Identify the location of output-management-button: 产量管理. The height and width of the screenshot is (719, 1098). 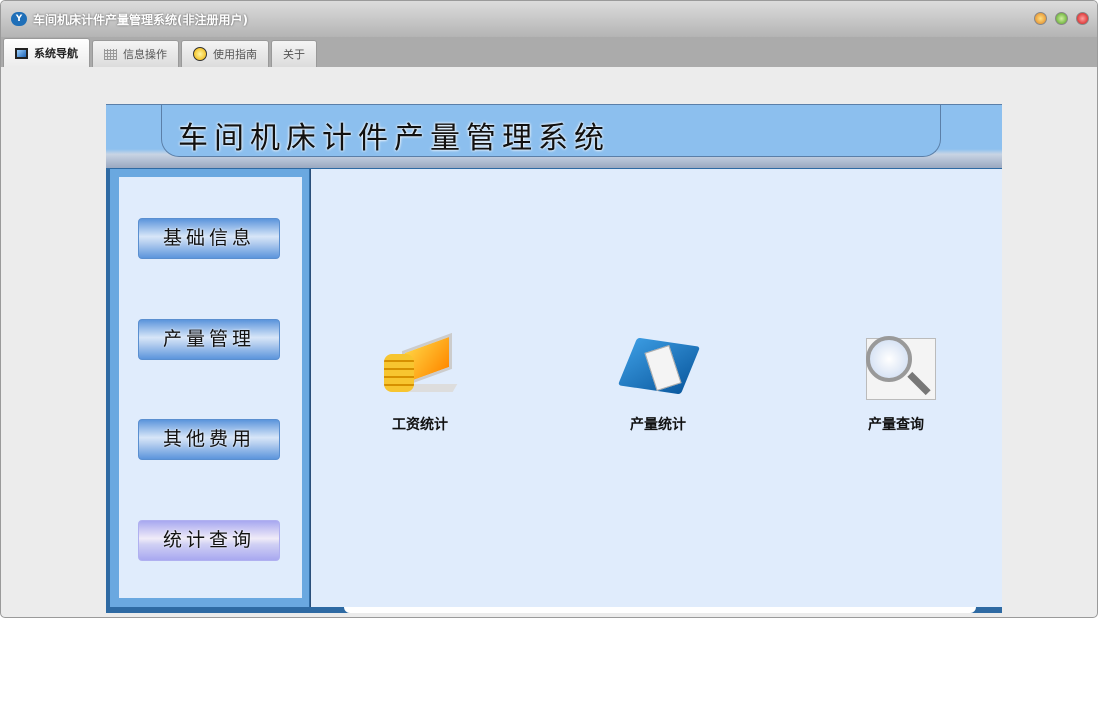
(209, 339).